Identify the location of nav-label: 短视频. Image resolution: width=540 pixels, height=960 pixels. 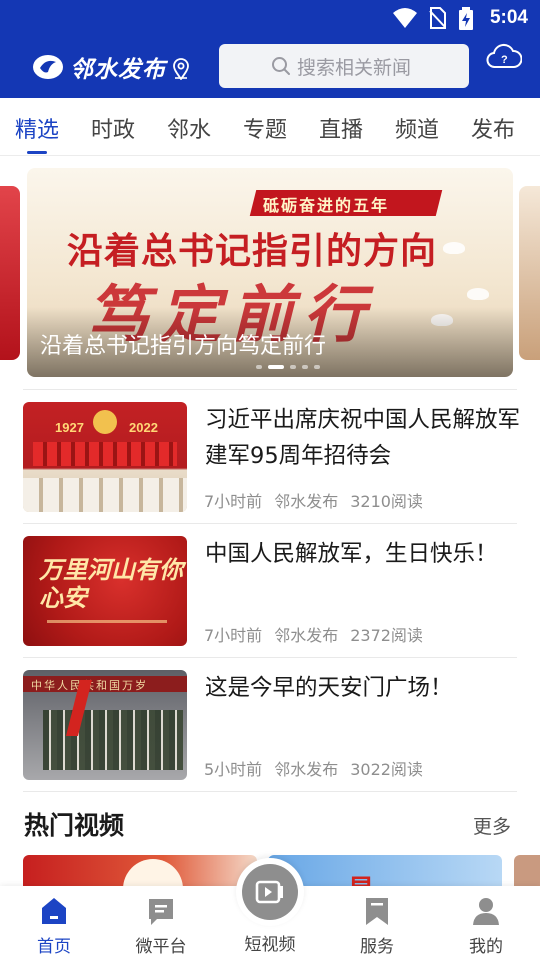
(270, 945).